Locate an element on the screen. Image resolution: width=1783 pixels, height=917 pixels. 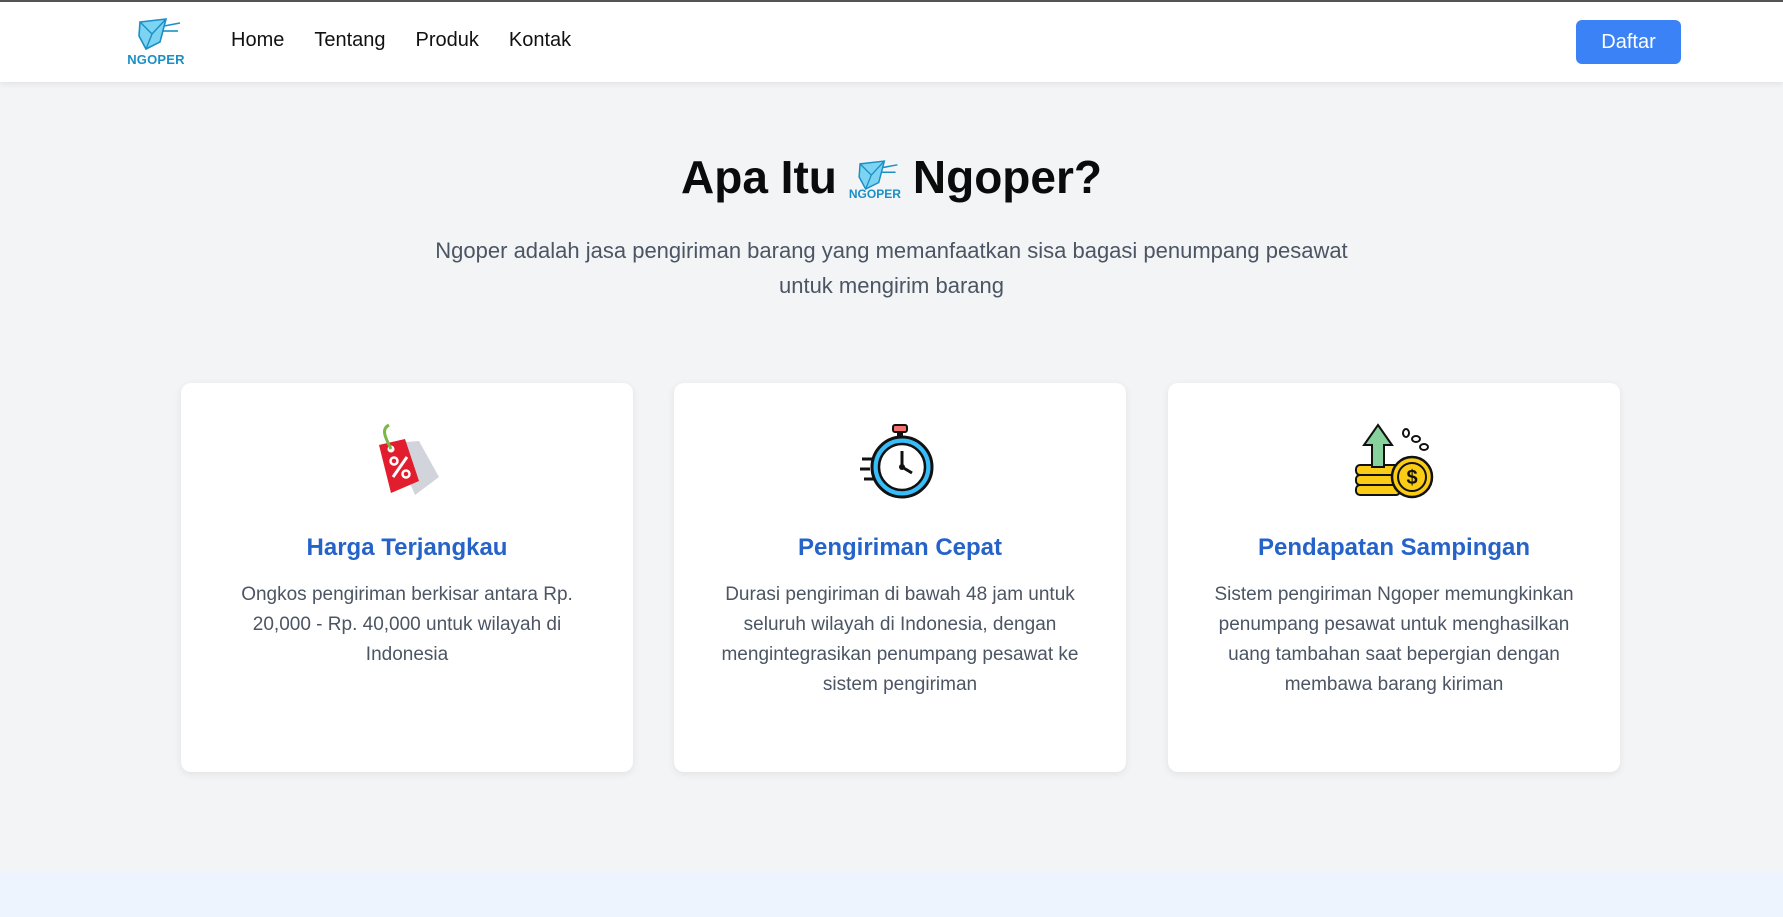
inline-ngoper-logo: NGOPER is located at coordinates (875, 177).